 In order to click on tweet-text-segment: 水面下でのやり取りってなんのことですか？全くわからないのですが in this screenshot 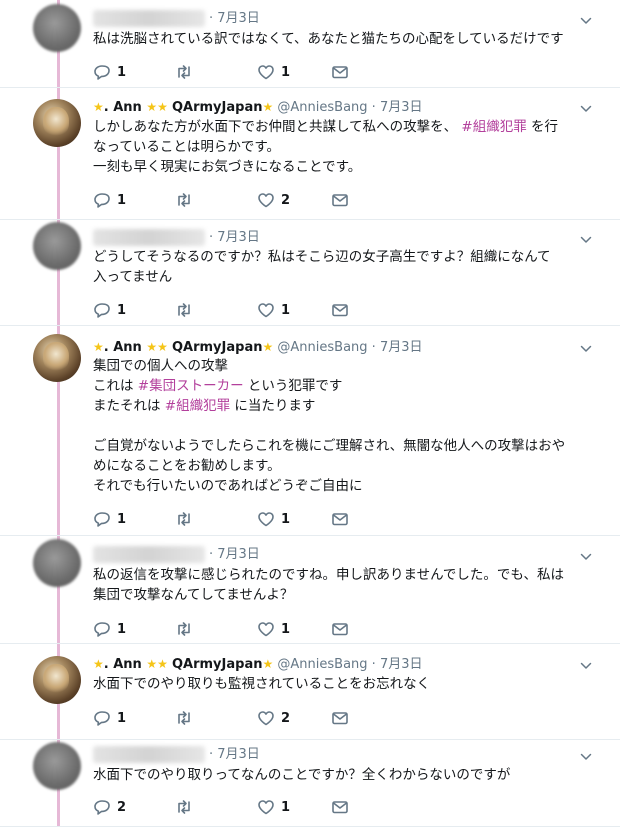, I will do `click(302, 775)`.